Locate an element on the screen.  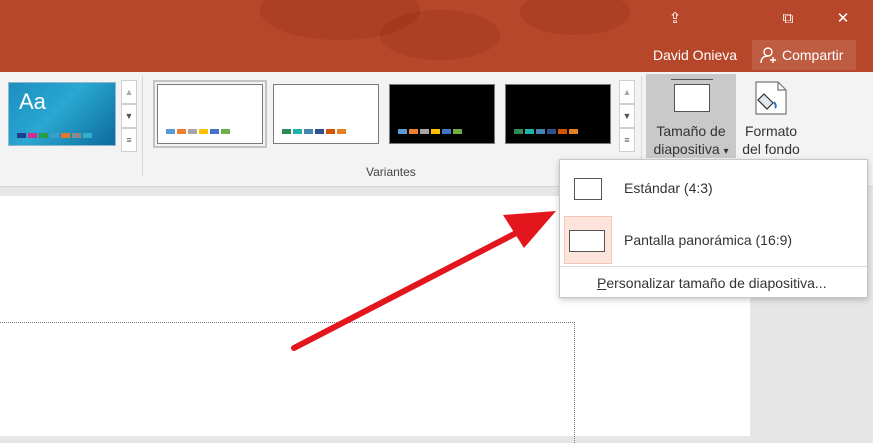
close-window-icon: ✕ is located at coordinates (843, 19).